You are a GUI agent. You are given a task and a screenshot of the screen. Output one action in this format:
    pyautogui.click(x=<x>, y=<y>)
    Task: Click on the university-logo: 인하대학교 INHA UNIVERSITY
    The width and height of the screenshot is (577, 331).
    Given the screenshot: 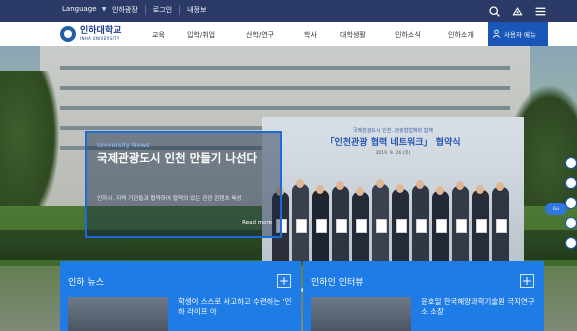 What is the action you would take?
    pyautogui.click(x=90, y=34)
    